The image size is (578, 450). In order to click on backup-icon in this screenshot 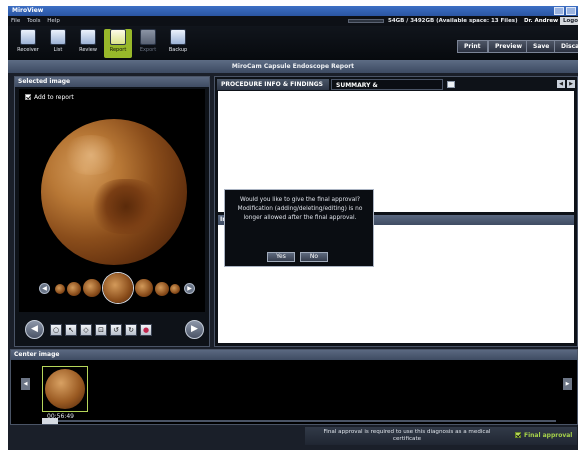, I will do `click(178, 37)`.